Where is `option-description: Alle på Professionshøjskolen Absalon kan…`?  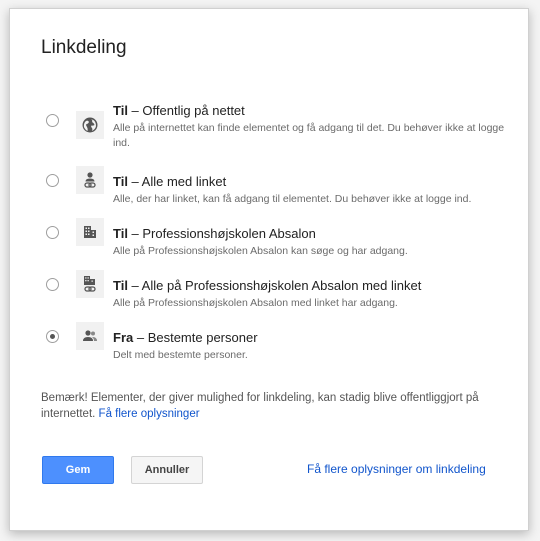
option-description: Alle på Professionshøjskolen Absalon kan… is located at coordinates (260, 251).